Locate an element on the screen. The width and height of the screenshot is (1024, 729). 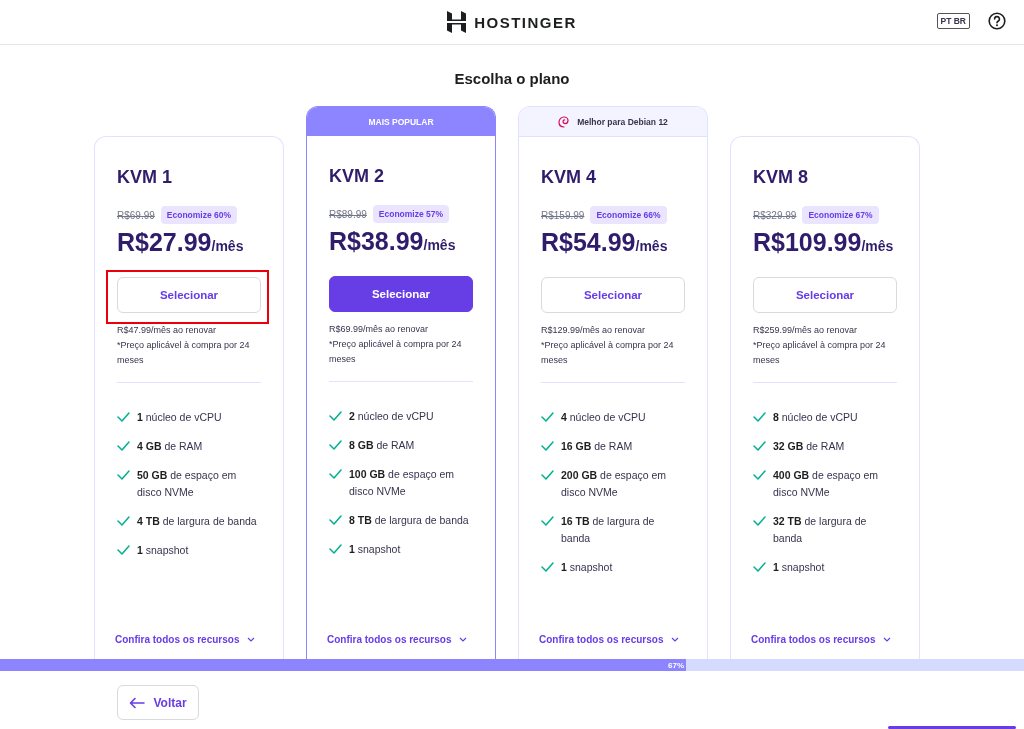
discount-badge: Economize 60% is located at coordinates (199, 215).